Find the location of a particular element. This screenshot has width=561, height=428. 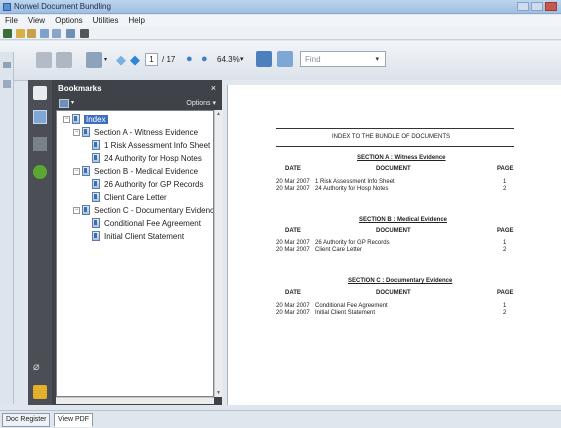

pages-icon is located at coordinates (40, 93).